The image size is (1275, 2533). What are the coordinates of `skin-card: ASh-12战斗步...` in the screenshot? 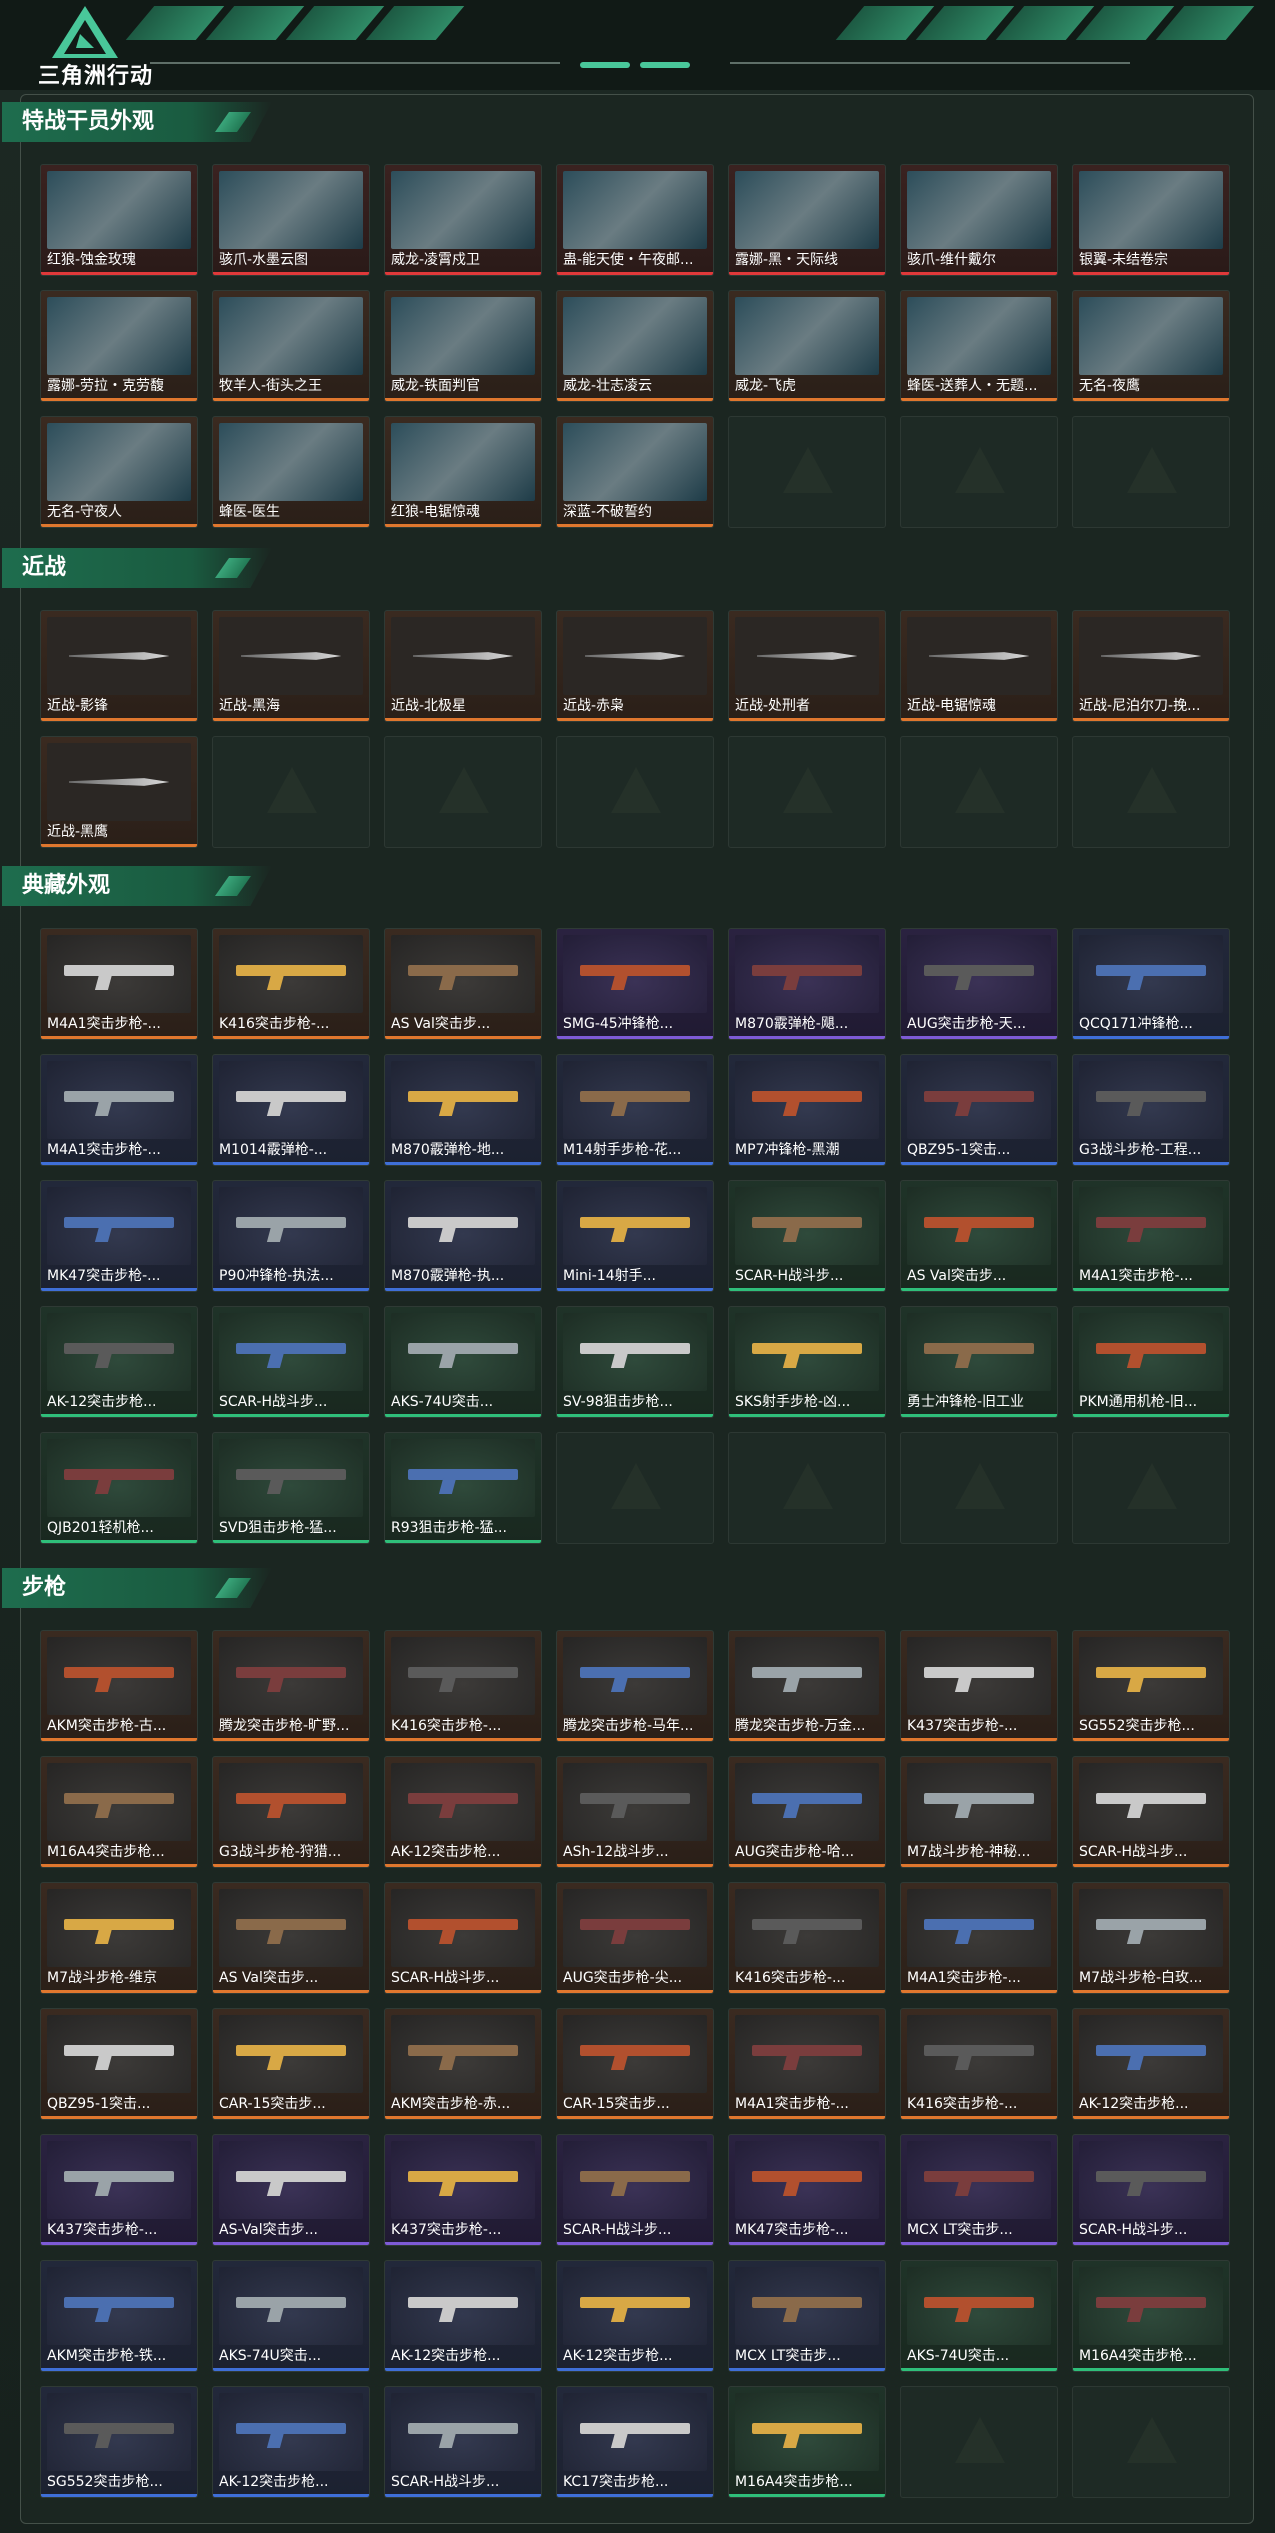 It's located at (635, 1812).